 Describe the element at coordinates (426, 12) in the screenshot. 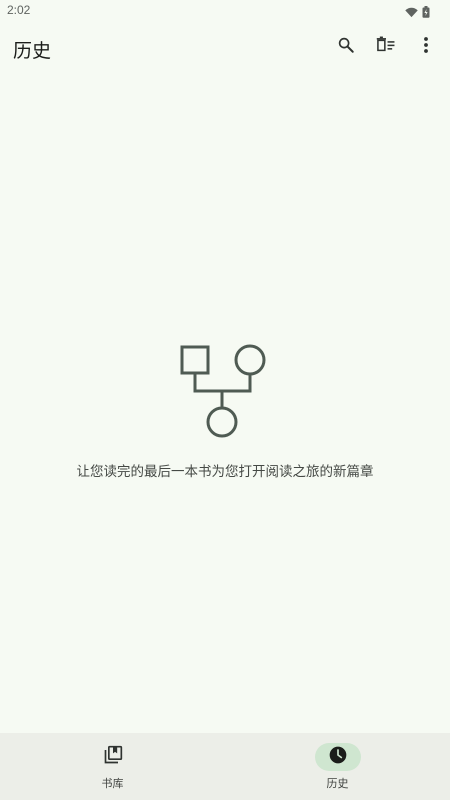

I see `battery-icon` at that location.